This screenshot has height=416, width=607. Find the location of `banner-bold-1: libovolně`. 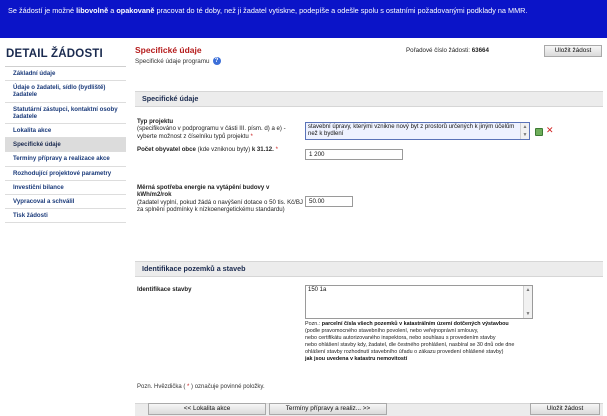

banner-bold-1: libovolně is located at coordinates (92, 10).